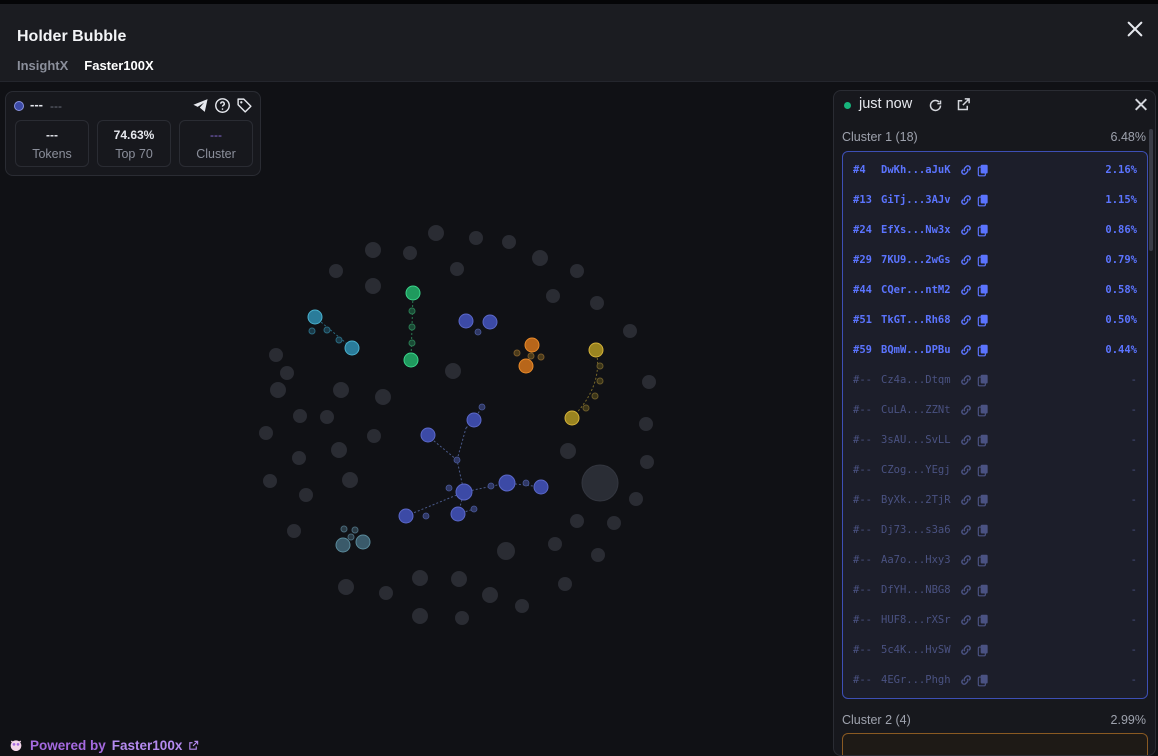 The height and width of the screenshot is (756, 1158). I want to click on panel-header: just now, so click(994, 106).